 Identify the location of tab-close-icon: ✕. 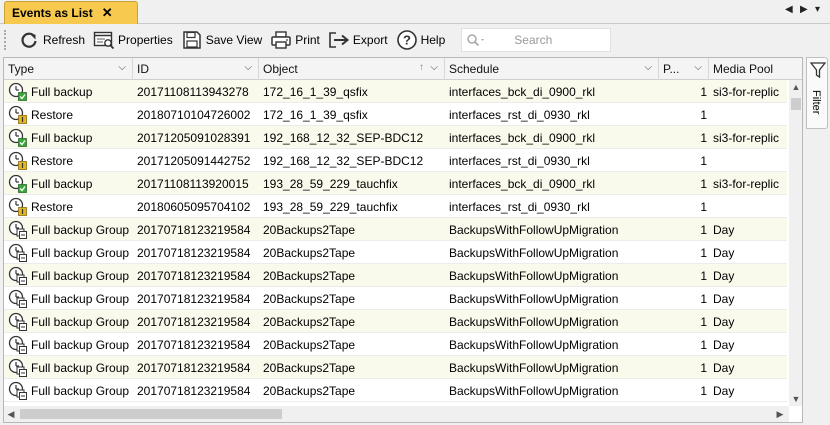
(107, 13).